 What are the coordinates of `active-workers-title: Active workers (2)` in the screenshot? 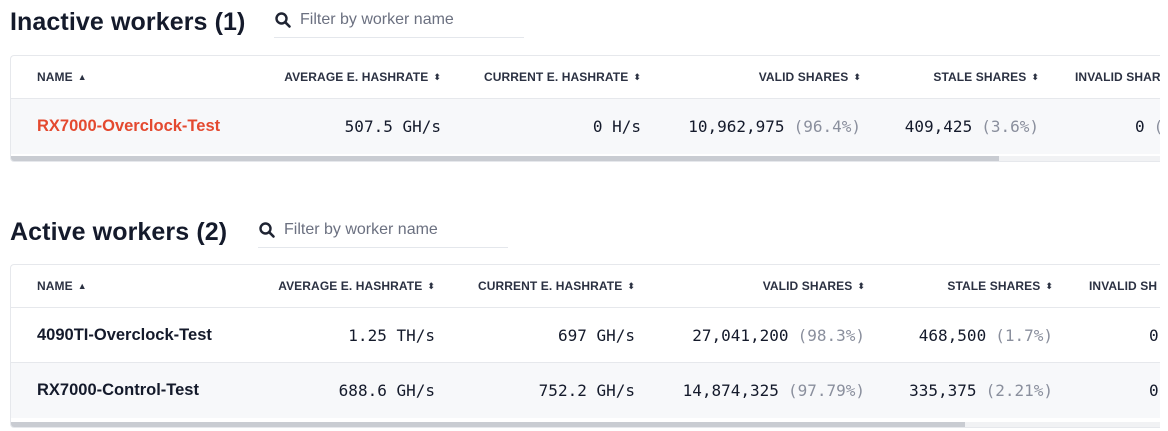 It's located at (119, 231).